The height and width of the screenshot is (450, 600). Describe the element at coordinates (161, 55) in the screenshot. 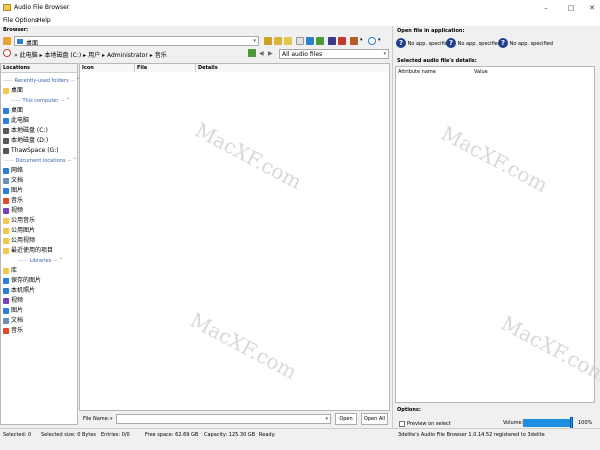

I see `breadcrumb-item: 音乐` at that location.